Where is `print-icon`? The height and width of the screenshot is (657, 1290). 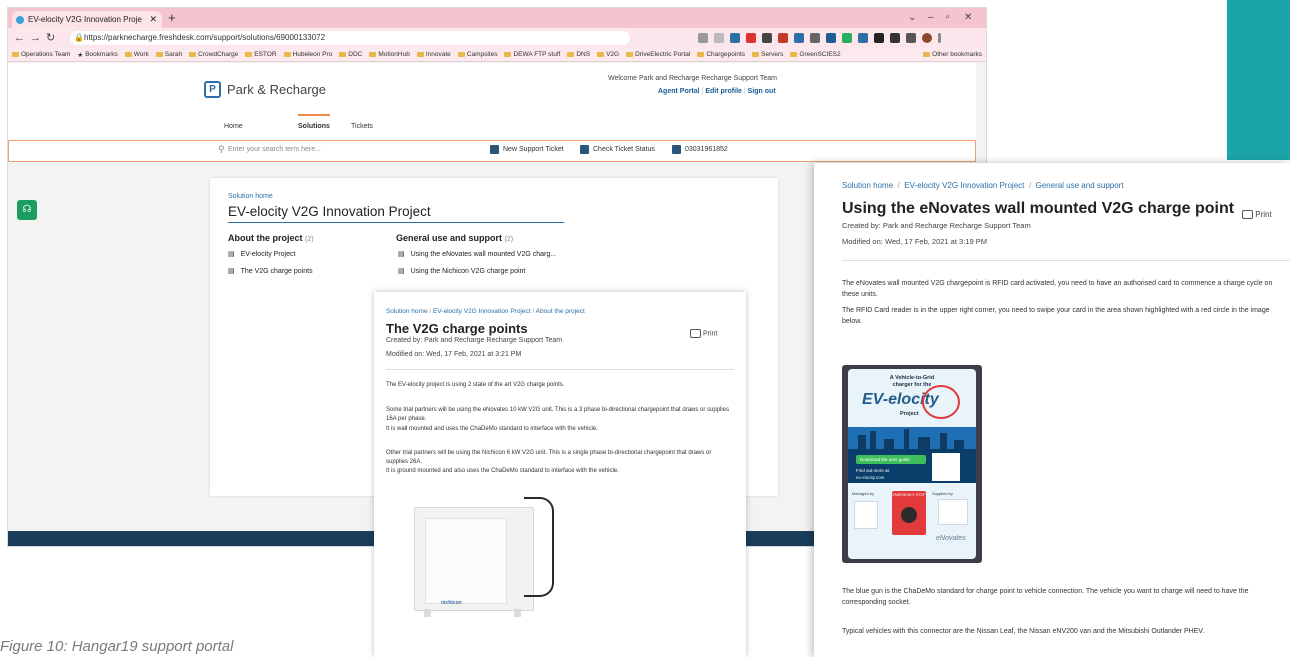 print-icon is located at coordinates (695, 333).